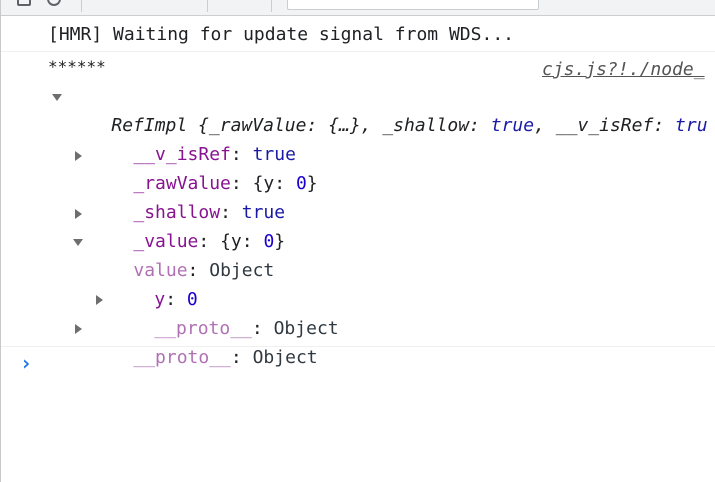  I want to click on prop-row-shallow: _shallow: true, so click(187, 197).